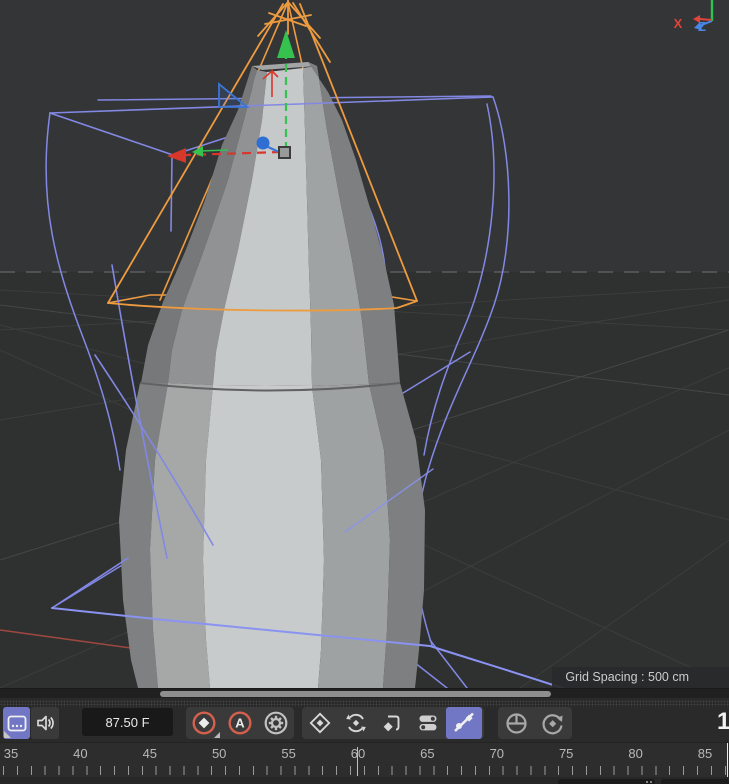 The image size is (729, 784). I want to click on key-parameter-icon, so click(391, 723).